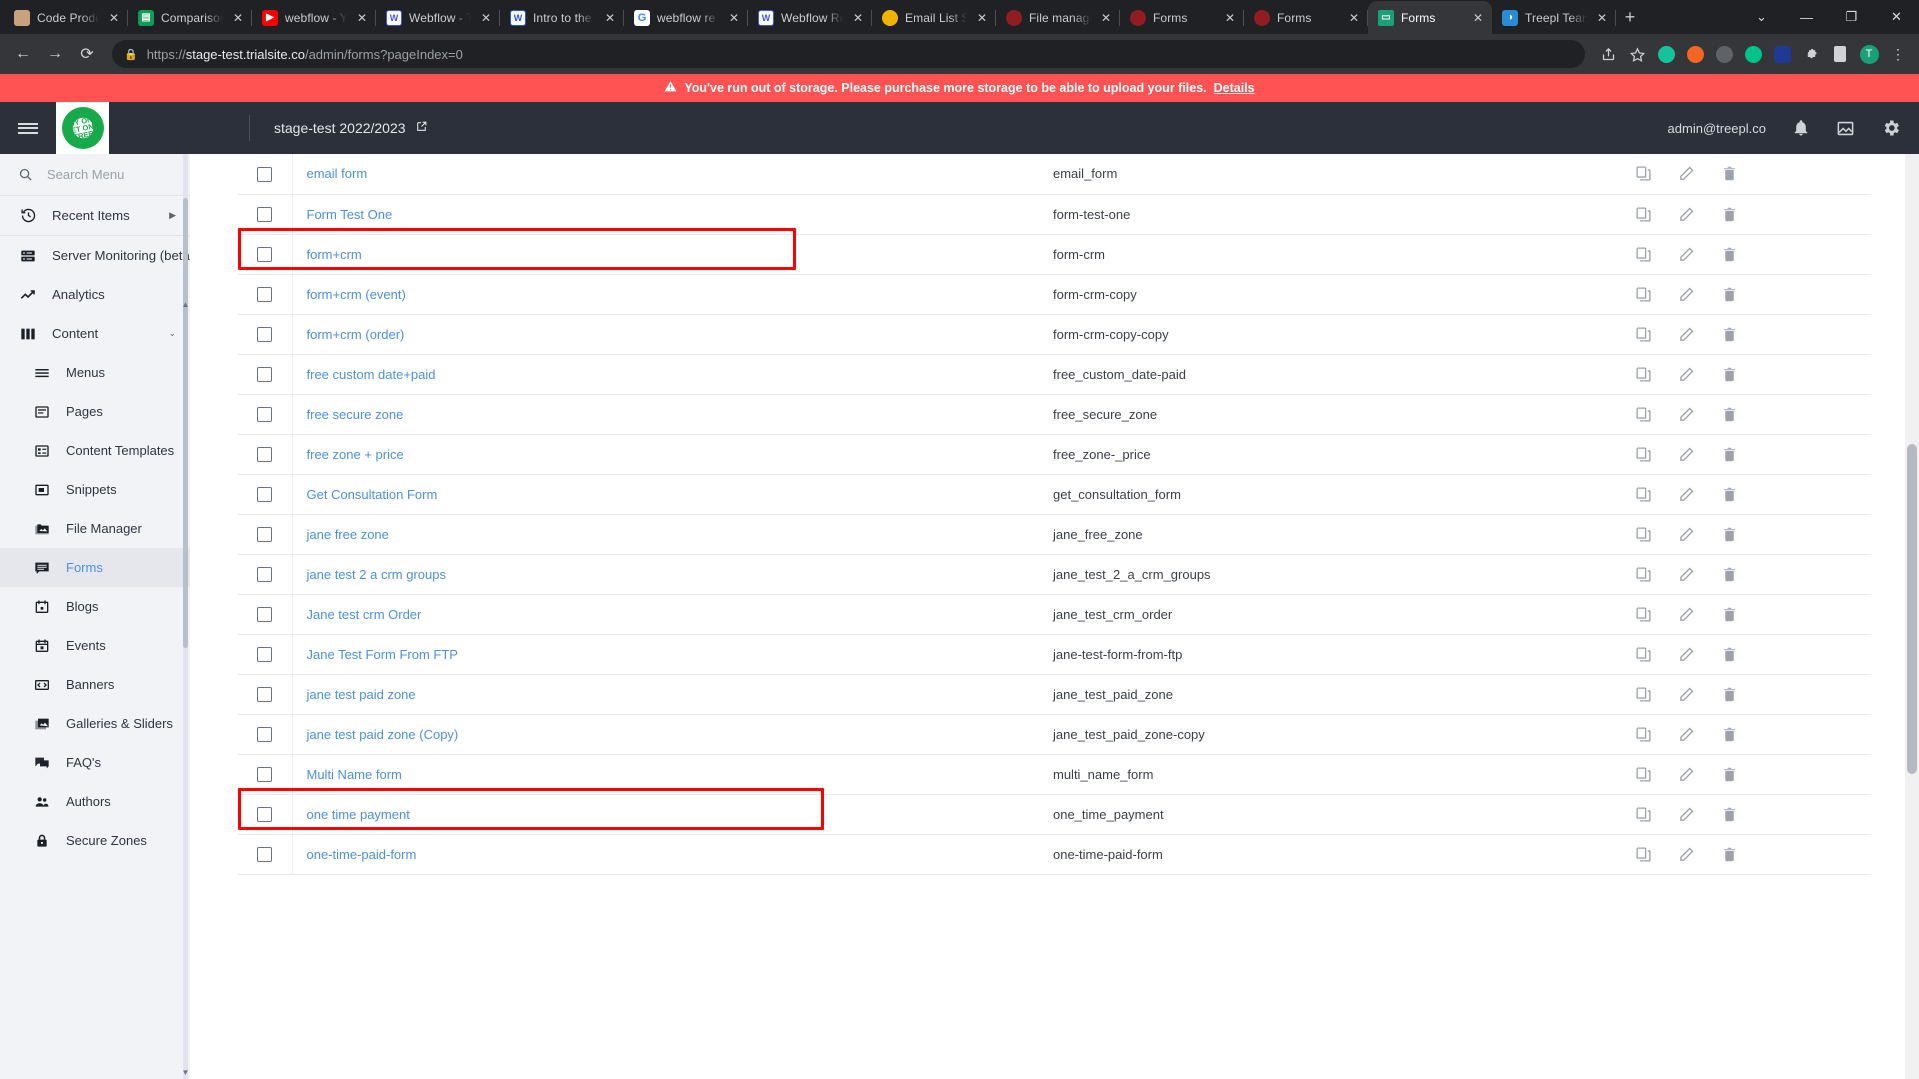 The height and width of the screenshot is (1079, 1919). What do you see at coordinates (1753, 54) in the screenshot?
I see `bird-icon` at bounding box center [1753, 54].